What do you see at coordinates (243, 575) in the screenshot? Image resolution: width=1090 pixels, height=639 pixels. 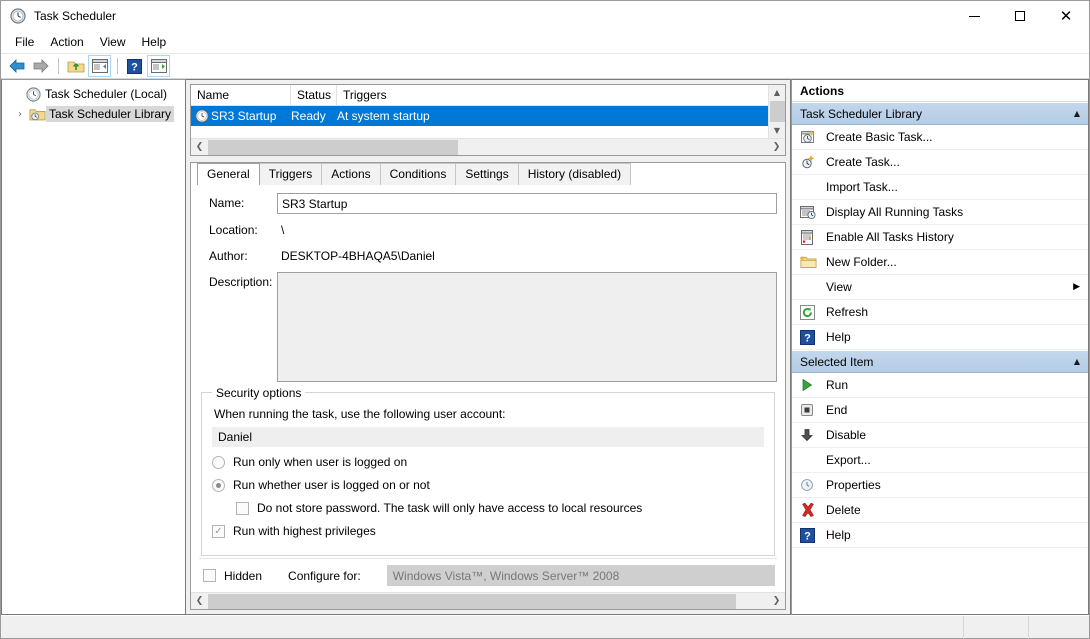 I see `checkbox-hidden-label: Hidden` at bounding box center [243, 575].